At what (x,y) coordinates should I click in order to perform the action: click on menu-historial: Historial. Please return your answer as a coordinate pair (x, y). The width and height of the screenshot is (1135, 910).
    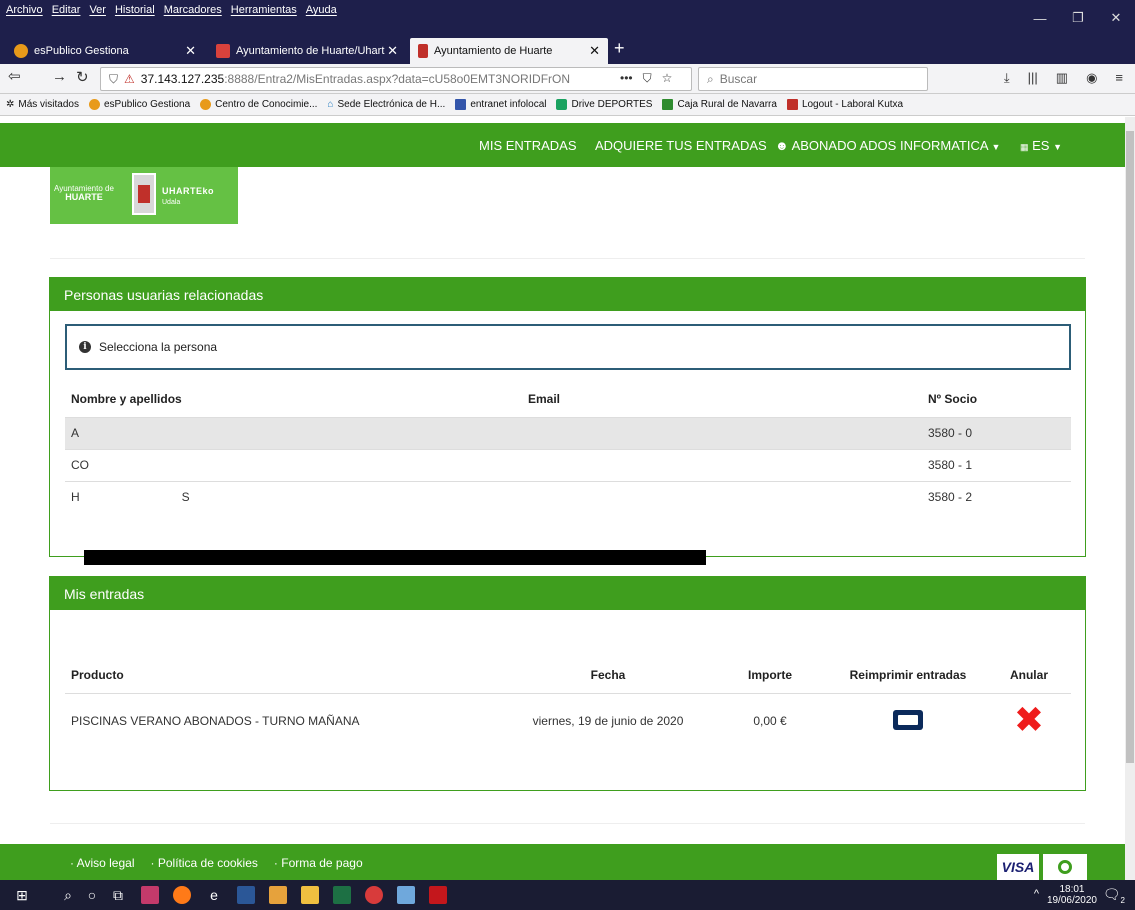
    Looking at the image, I should click on (135, 10).